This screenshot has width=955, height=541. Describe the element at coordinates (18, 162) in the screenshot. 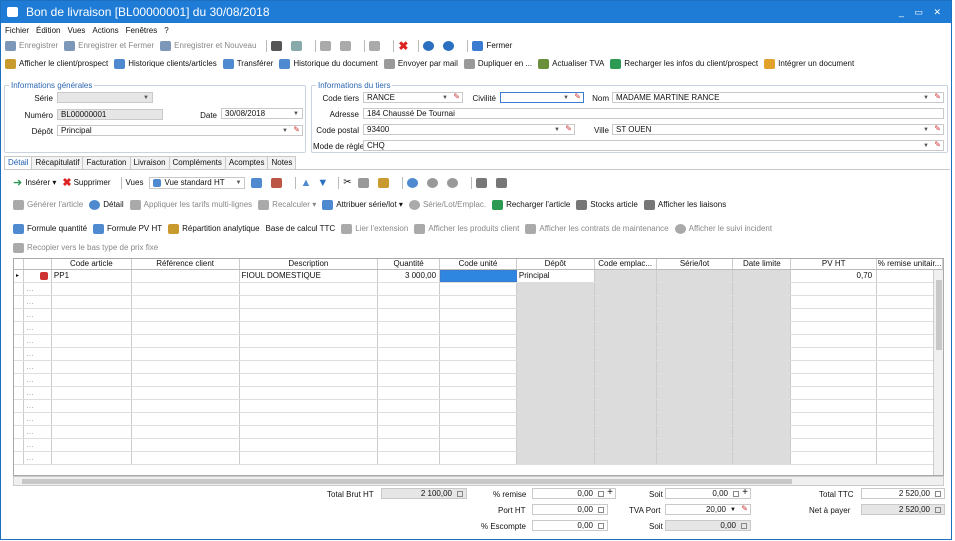

I see `tab-detail: Détail` at that location.